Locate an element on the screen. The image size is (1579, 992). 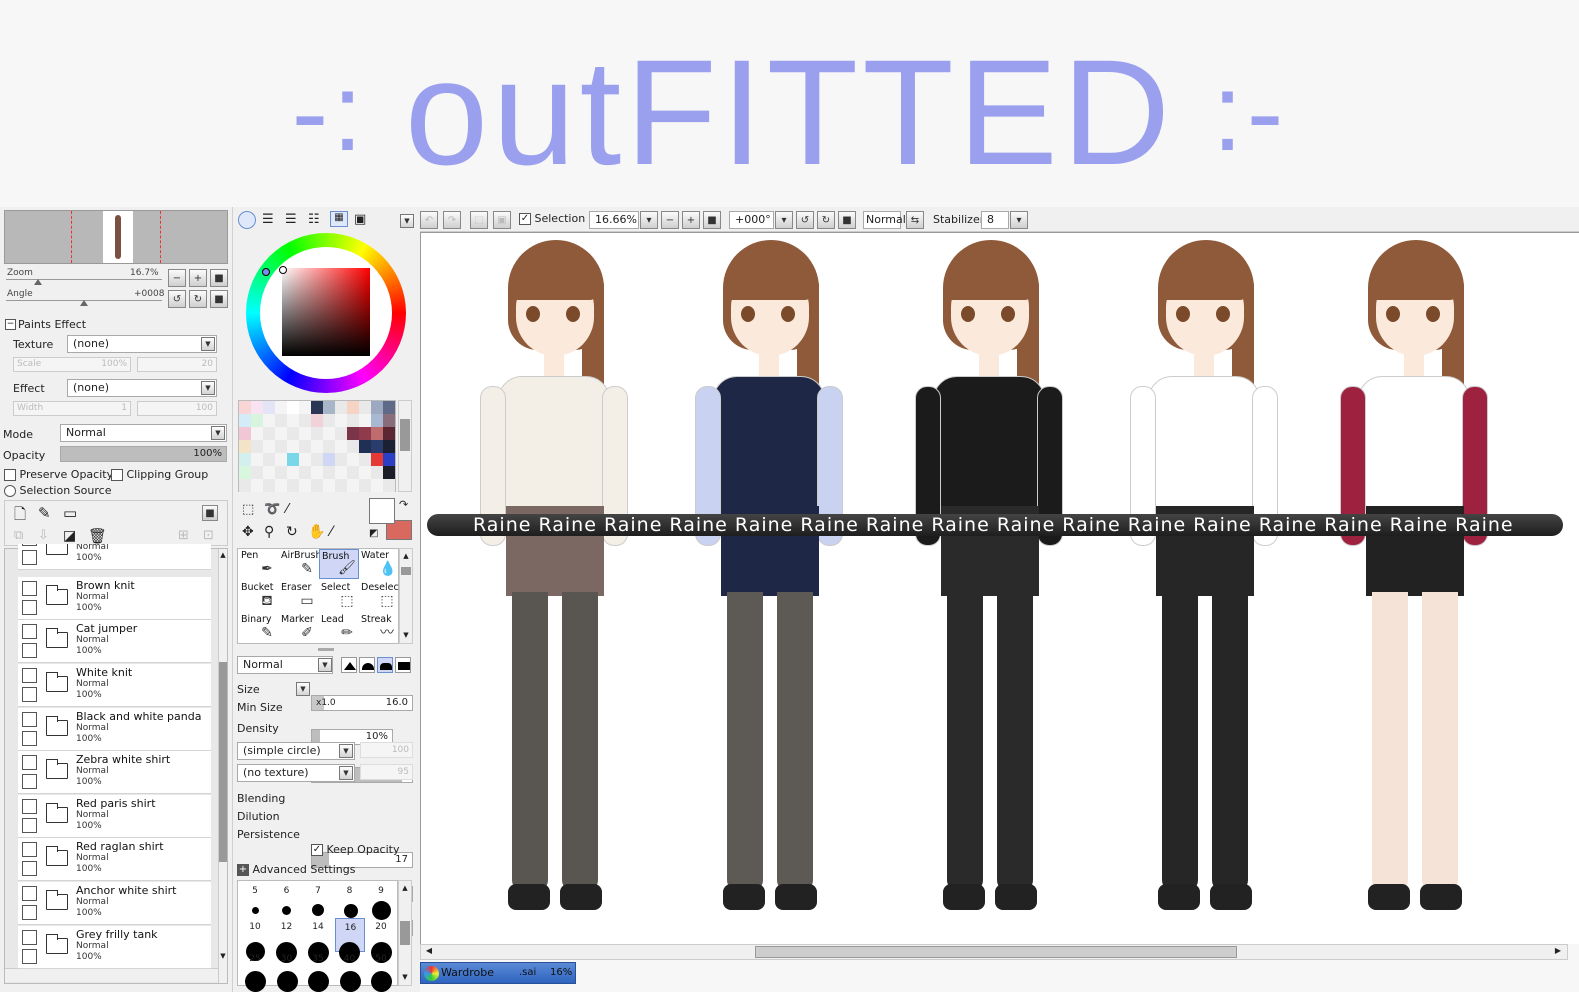
brush-blend-dropdown-icon: ▼ is located at coordinates (325, 665).